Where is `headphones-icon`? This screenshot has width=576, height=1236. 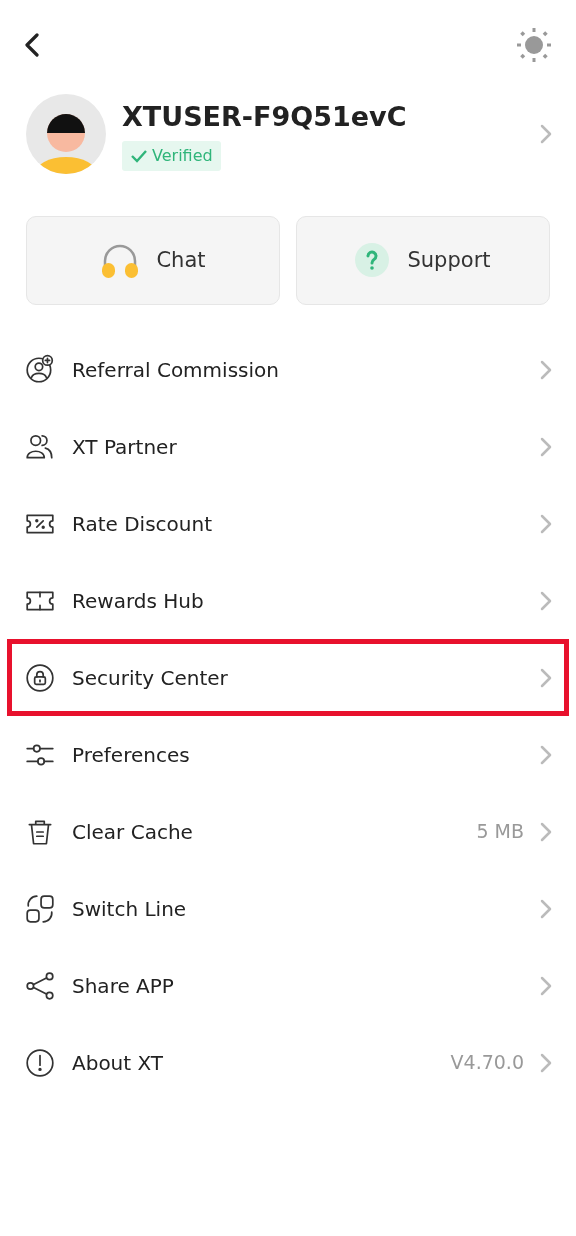 headphones-icon is located at coordinates (120, 260).